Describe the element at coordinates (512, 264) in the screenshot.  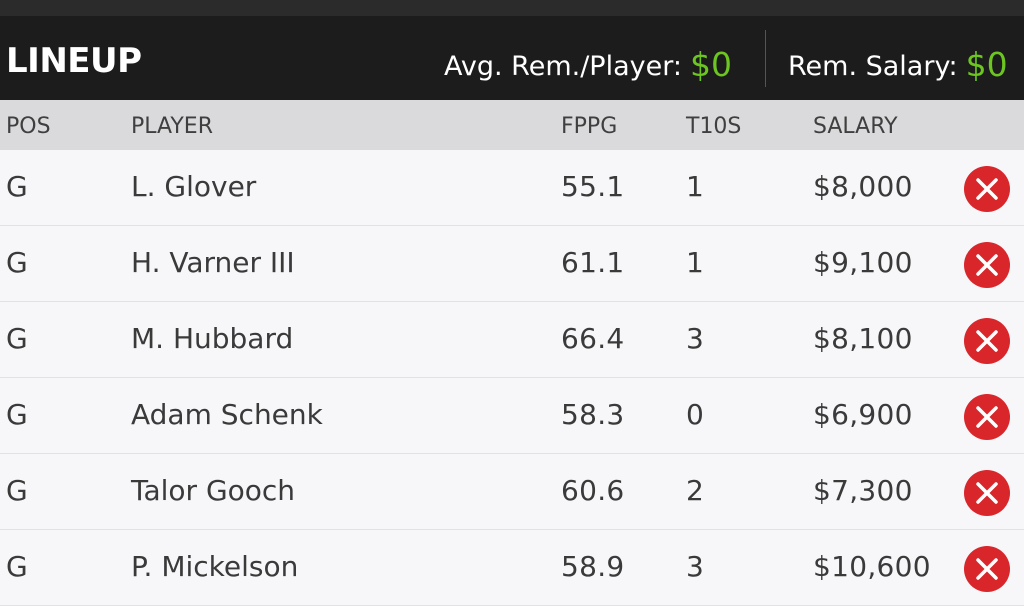
I see `table-row: G H. Varner III 61.1 1 $9,100` at that location.